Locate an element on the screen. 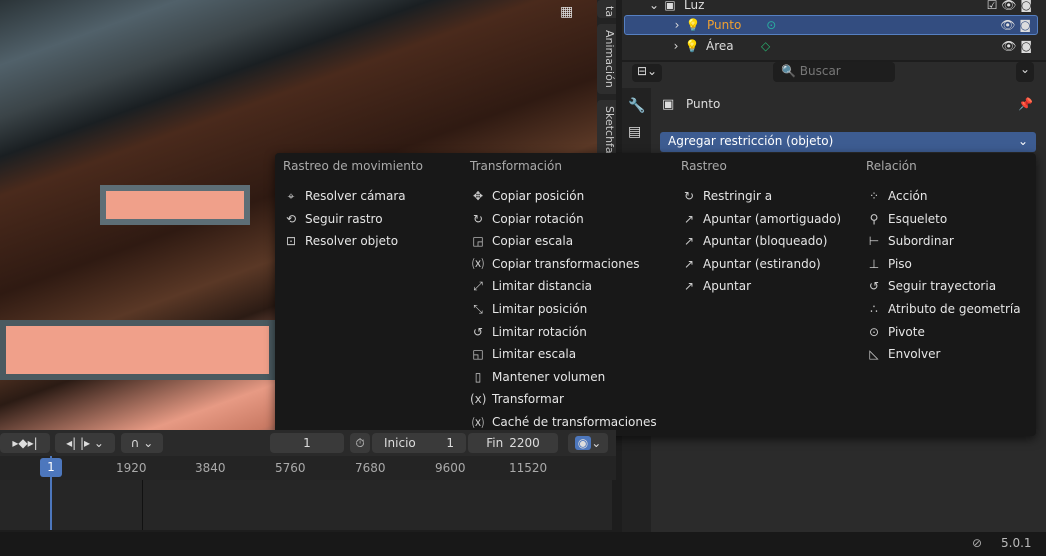 The width and height of the screenshot is (1046, 556). end-label: Fin is located at coordinates (495, 443).